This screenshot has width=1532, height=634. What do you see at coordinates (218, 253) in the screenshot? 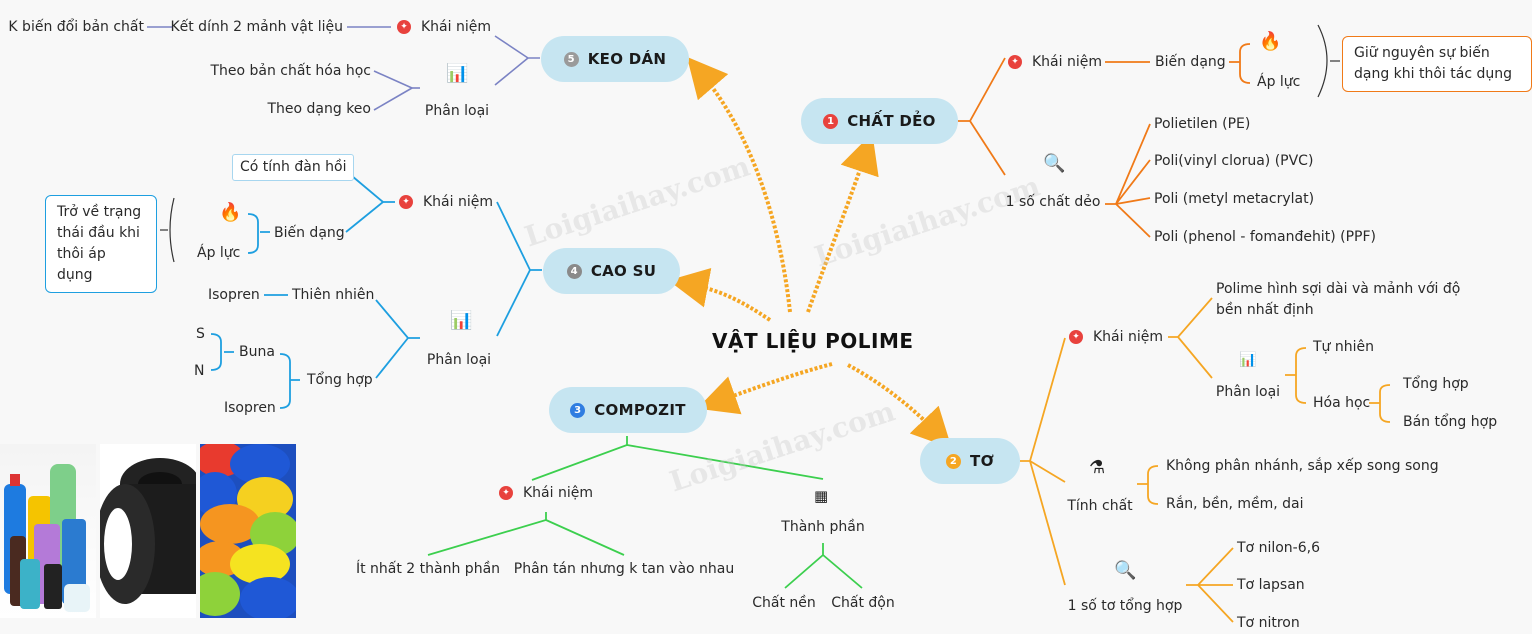
I see `cao-su-ap-luc: Áp lực` at bounding box center [218, 253].